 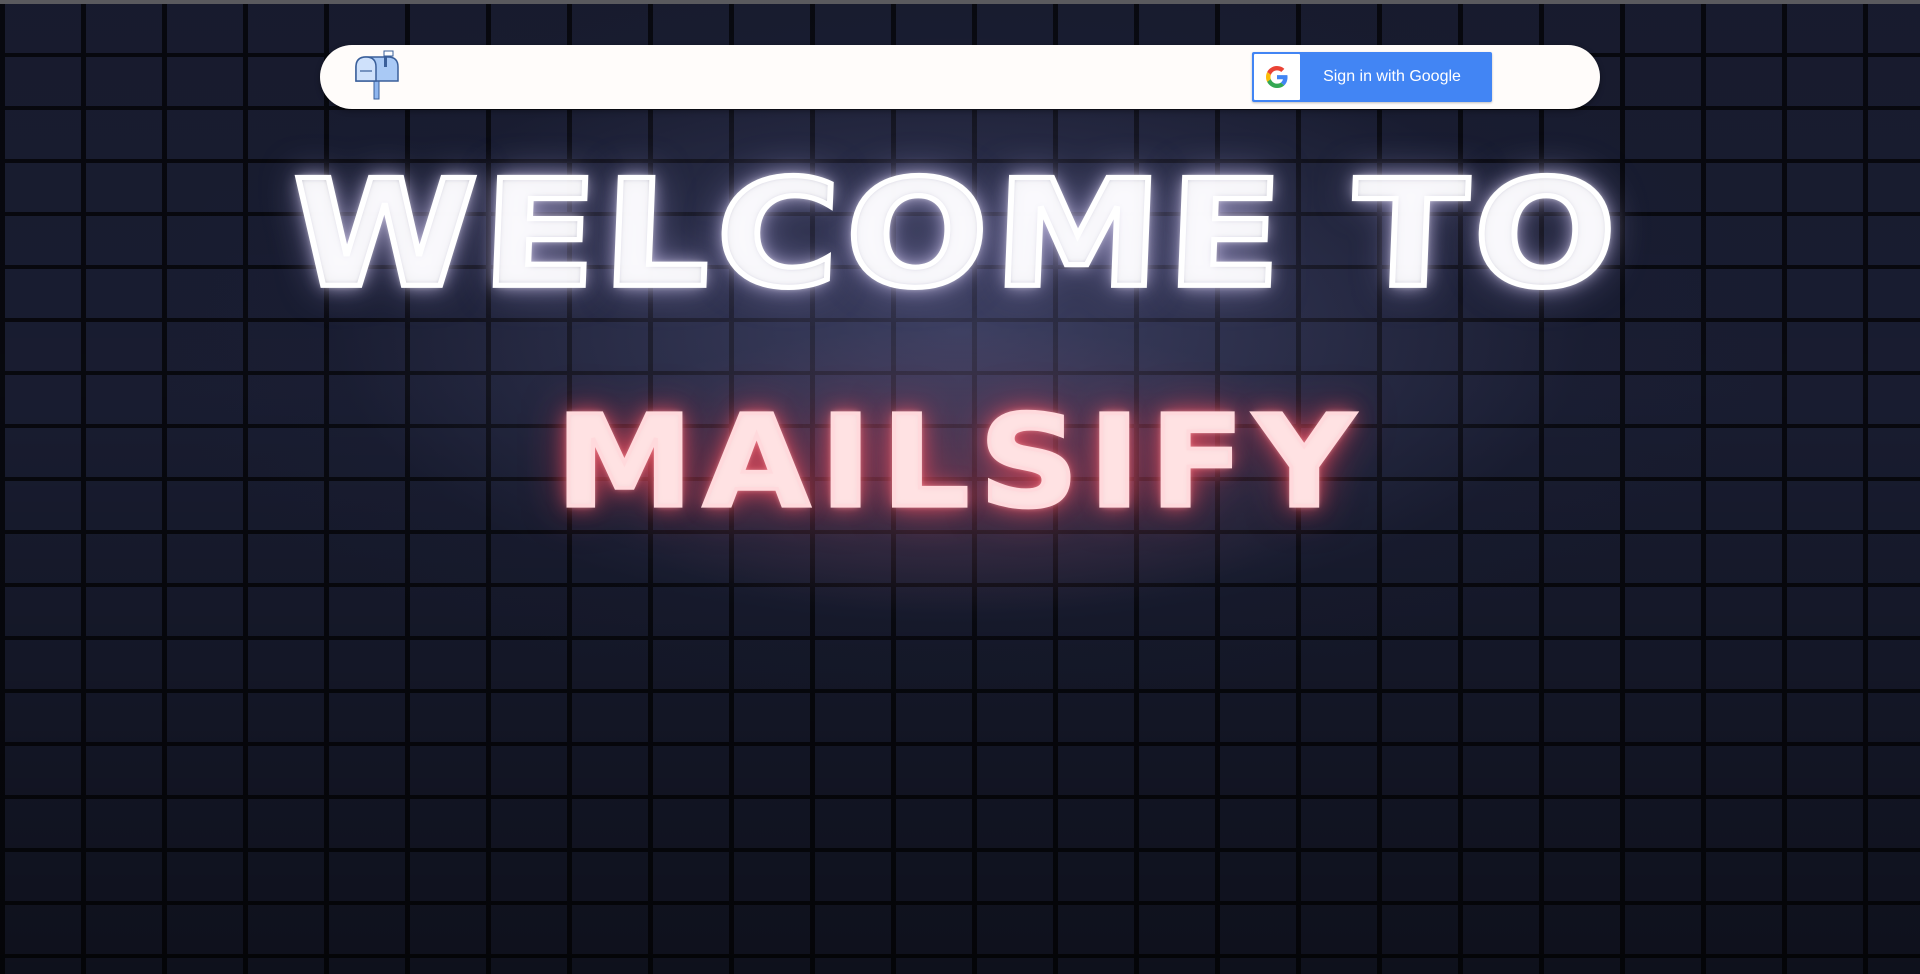 I want to click on google-g-icon, so click(x=1277, y=77).